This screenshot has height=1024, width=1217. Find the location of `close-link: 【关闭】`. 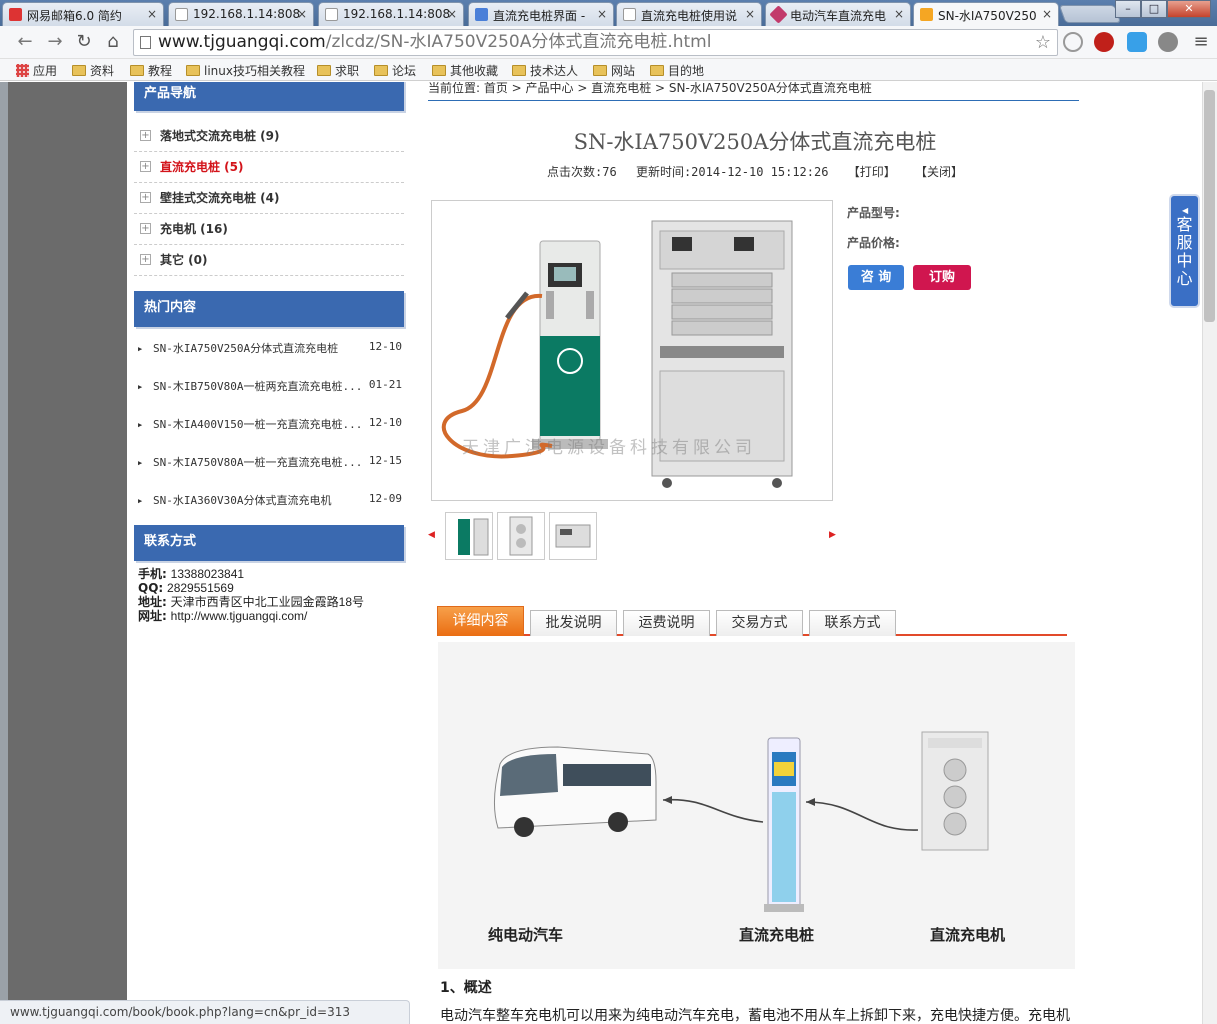

close-link: 【关闭】 is located at coordinates (939, 172).